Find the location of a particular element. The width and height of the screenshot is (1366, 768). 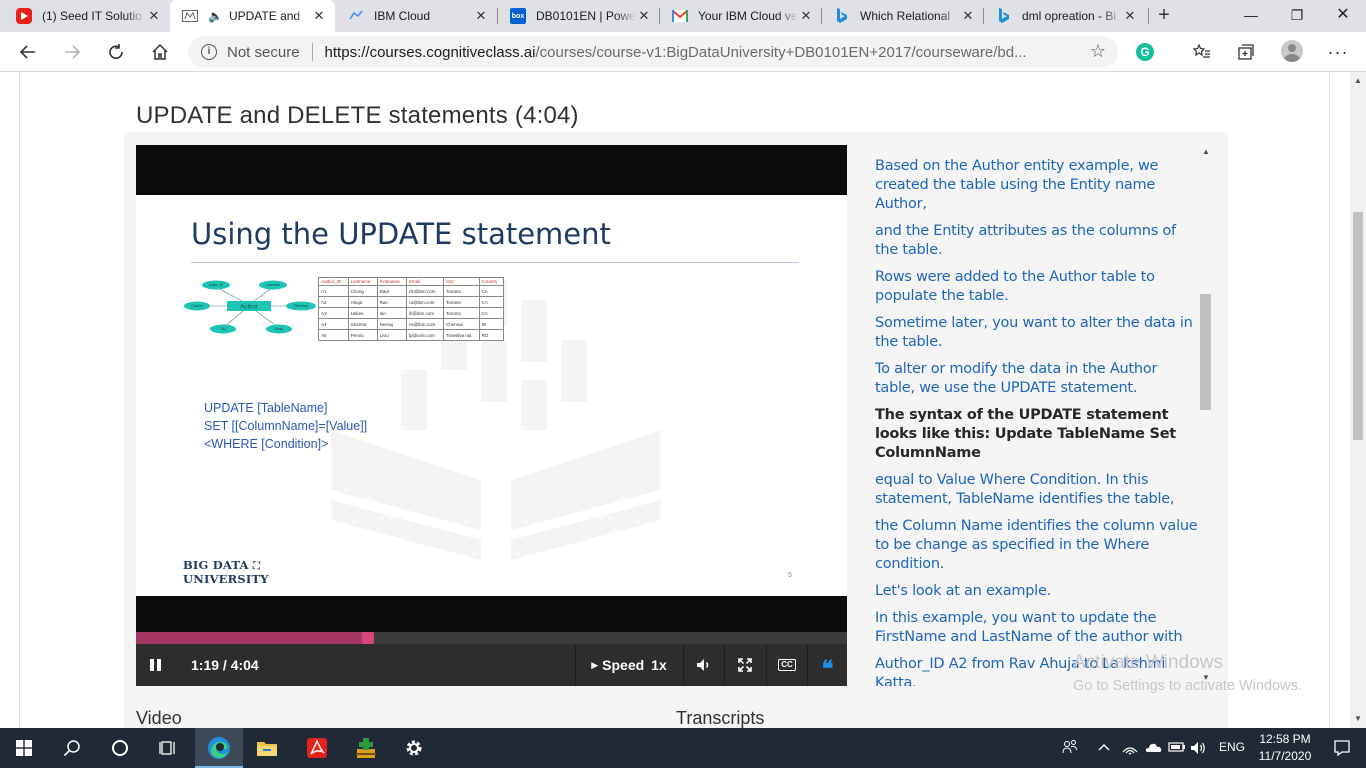

acrobat-button is located at coordinates (317, 748).